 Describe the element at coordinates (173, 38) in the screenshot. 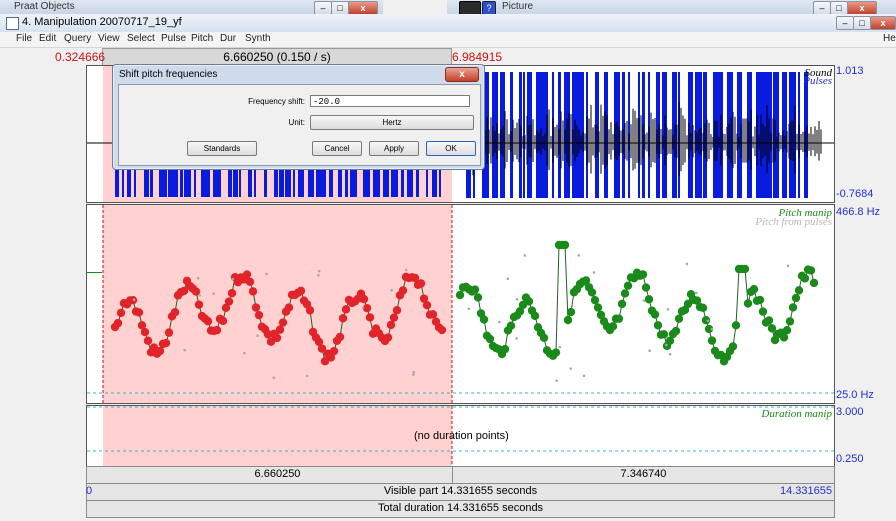

I see `menu-pulse: Pulse` at that location.